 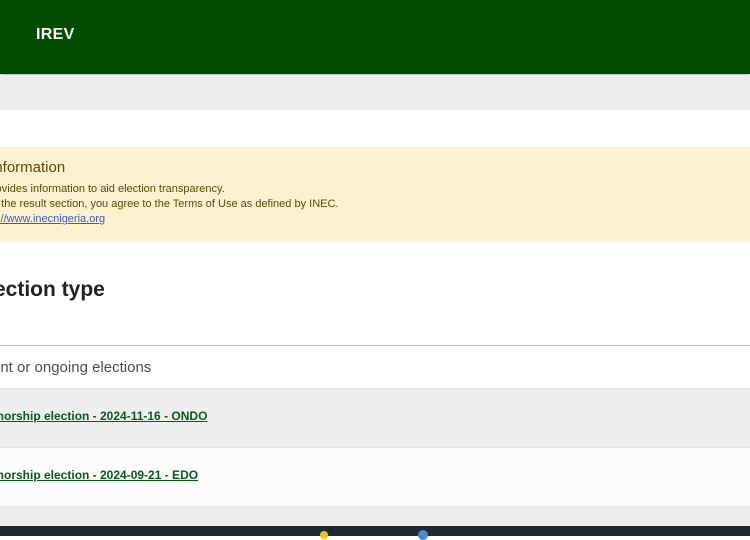 What do you see at coordinates (99, 475) in the screenshot?
I see `election-link-edo: rnorship election - 2024-09-21 - EDO` at bounding box center [99, 475].